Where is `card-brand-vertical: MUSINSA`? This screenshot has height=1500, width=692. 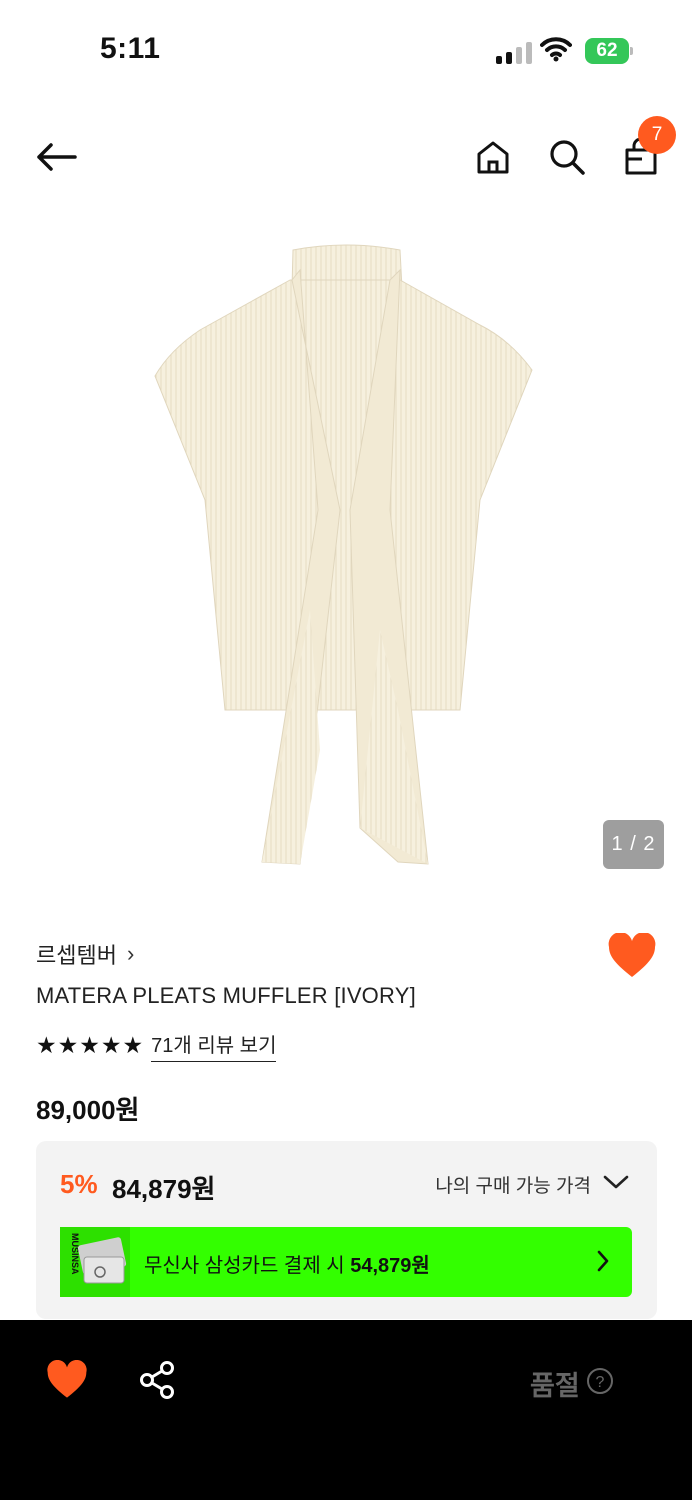
card-brand-vertical: MUSINSA is located at coordinates (75, 1254).